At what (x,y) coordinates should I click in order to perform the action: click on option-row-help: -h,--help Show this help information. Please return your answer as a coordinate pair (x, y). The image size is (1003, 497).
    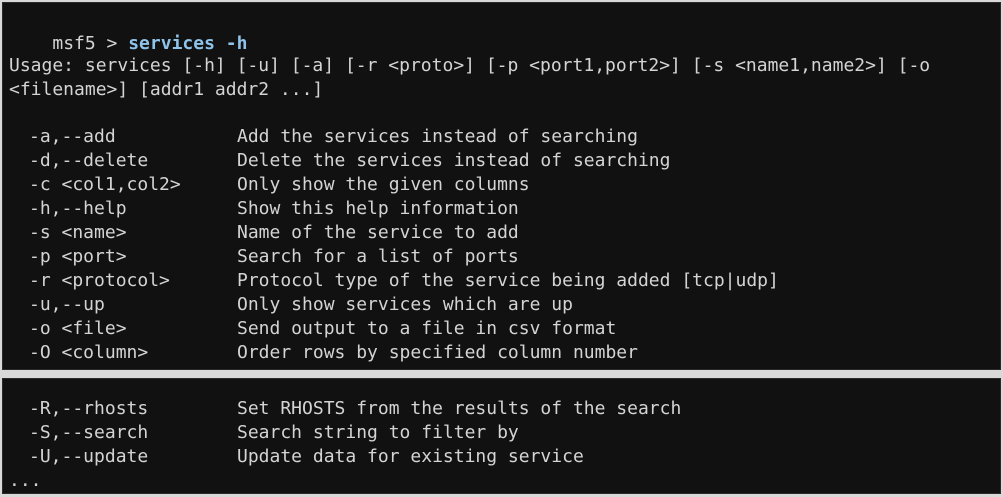
    Looking at the image, I should click on (501, 209).